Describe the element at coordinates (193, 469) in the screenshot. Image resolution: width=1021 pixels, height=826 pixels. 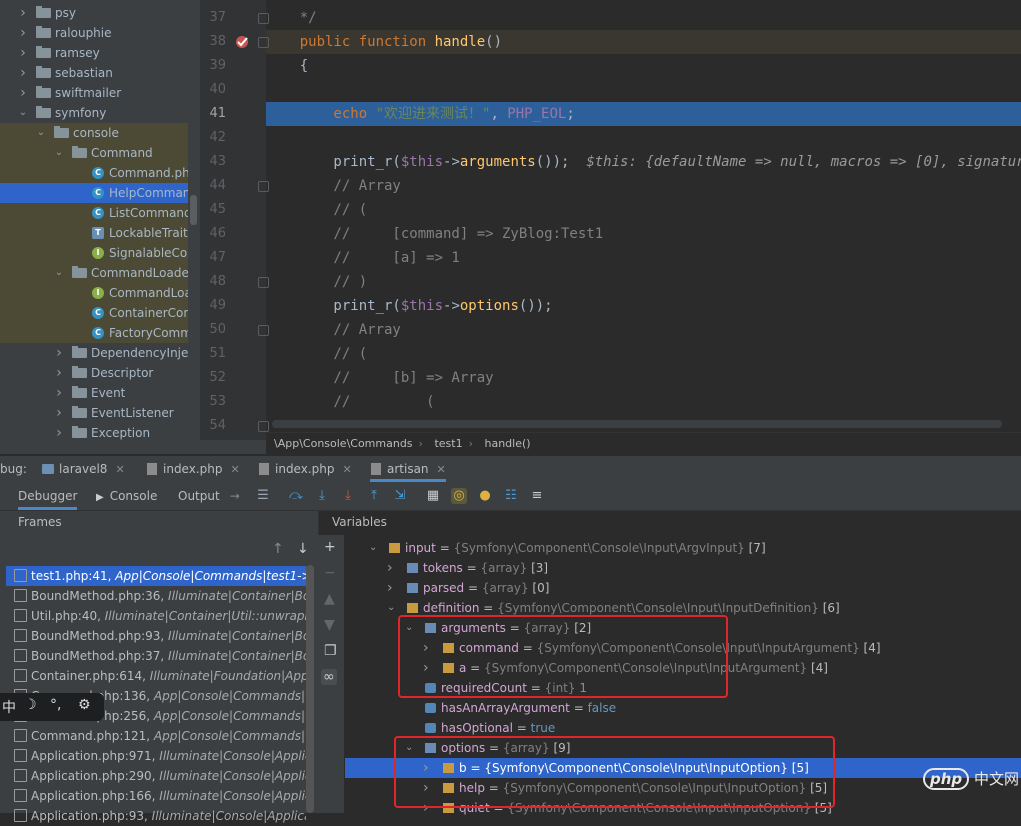
I see `debug-tab-index-php-1: index.php ✕` at that location.